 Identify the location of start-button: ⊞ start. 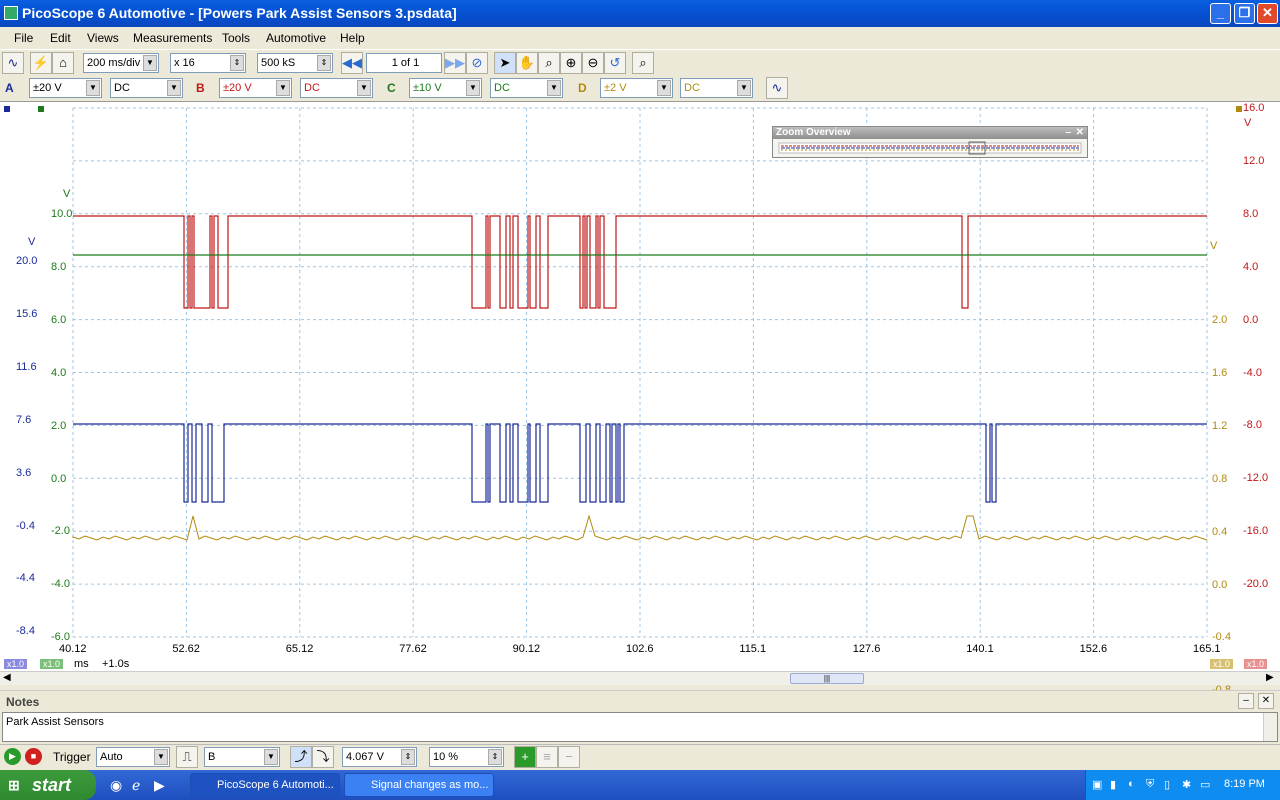
(48, 785).